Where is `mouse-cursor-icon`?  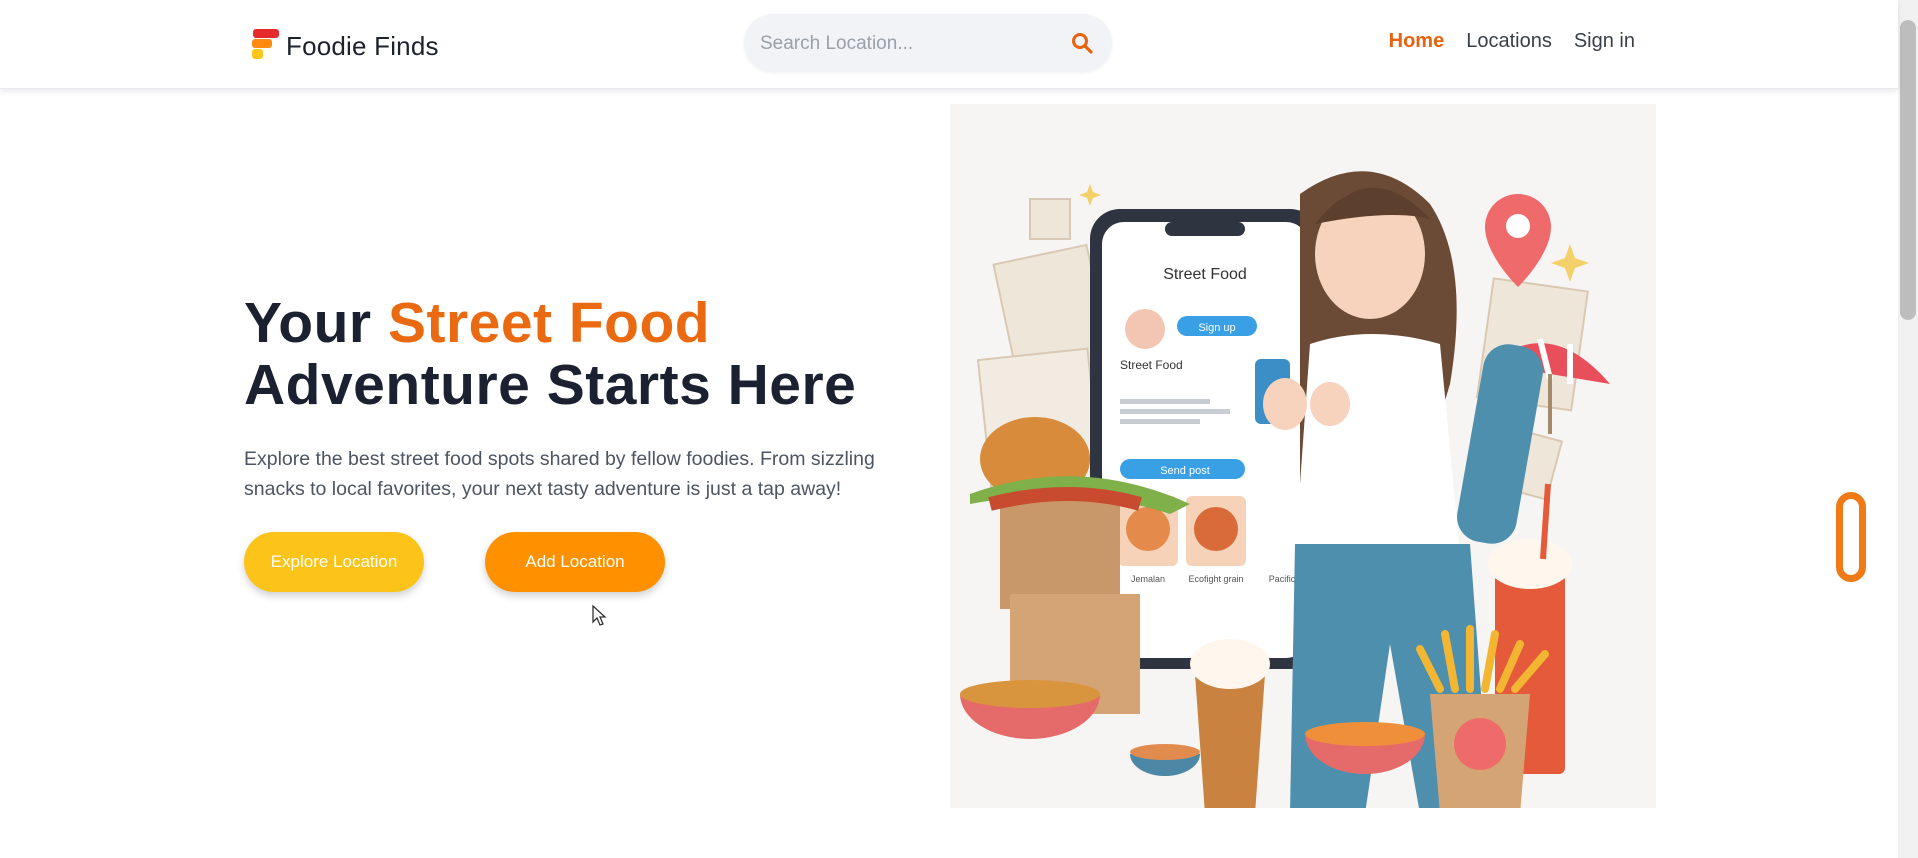
mouse-cursor-icon is located at coordinates (599, 615).